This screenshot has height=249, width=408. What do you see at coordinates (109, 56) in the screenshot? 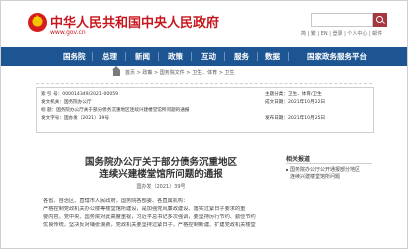
I see `nav-item-zongli: 总理` at bounding box center [109, 56].